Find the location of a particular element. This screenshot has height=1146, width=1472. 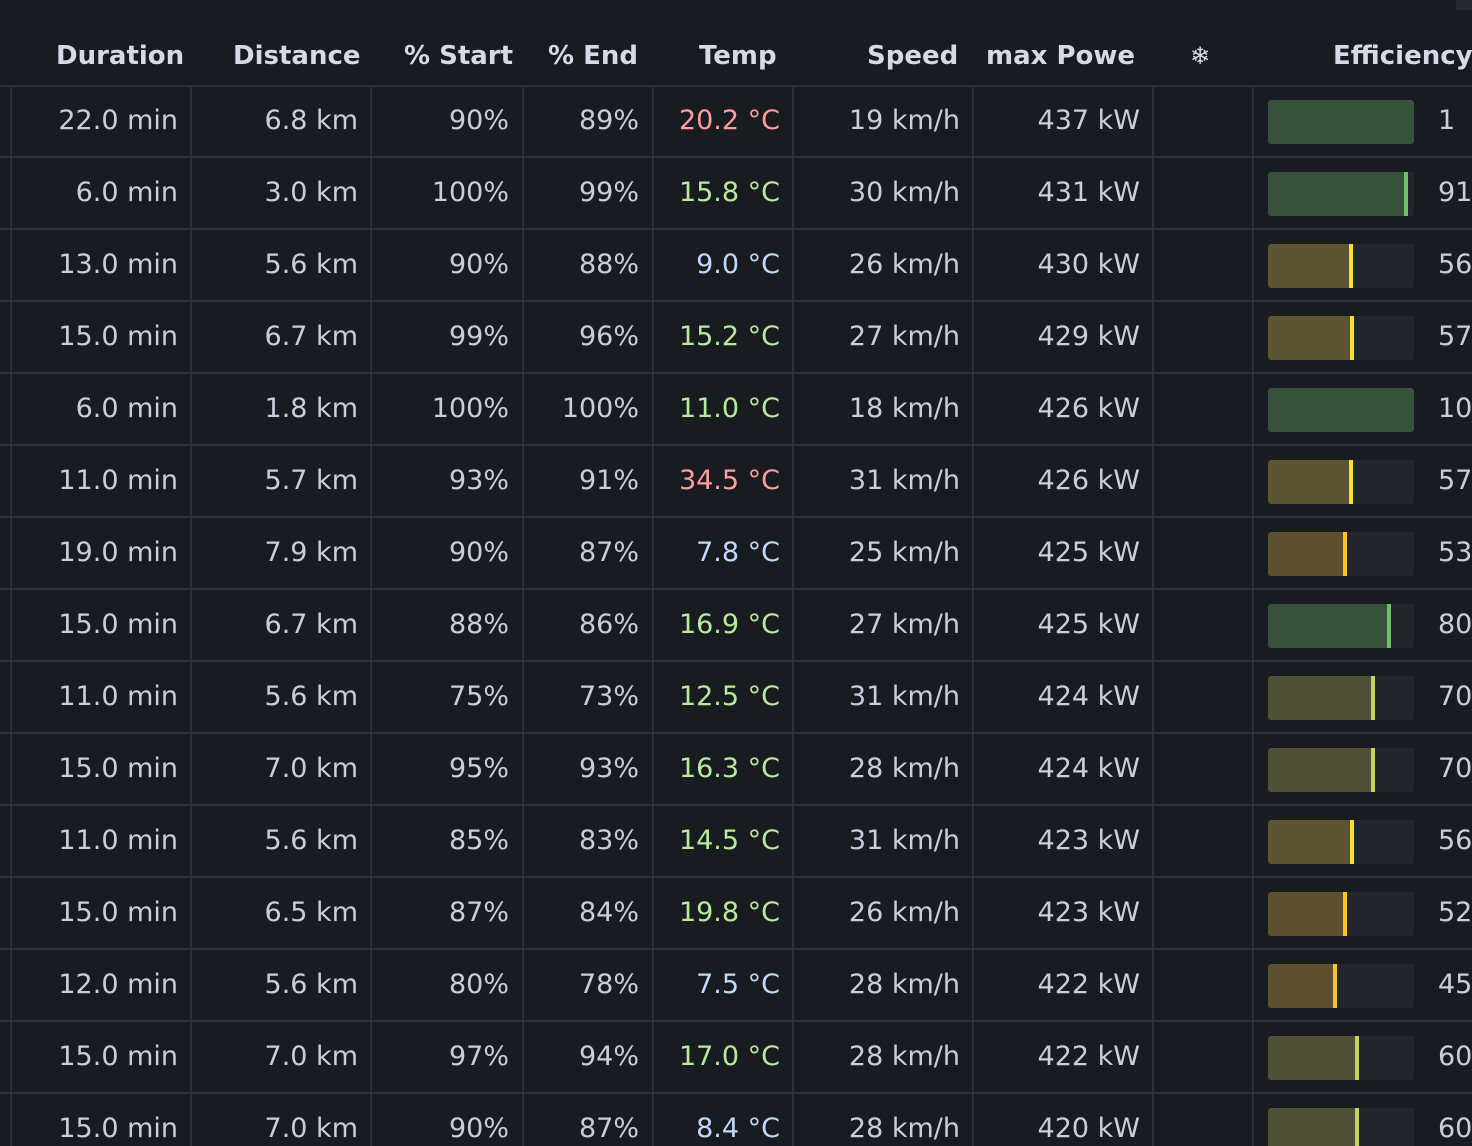

cell-distance: 7.0 km is located at coordinates (280, 1057).